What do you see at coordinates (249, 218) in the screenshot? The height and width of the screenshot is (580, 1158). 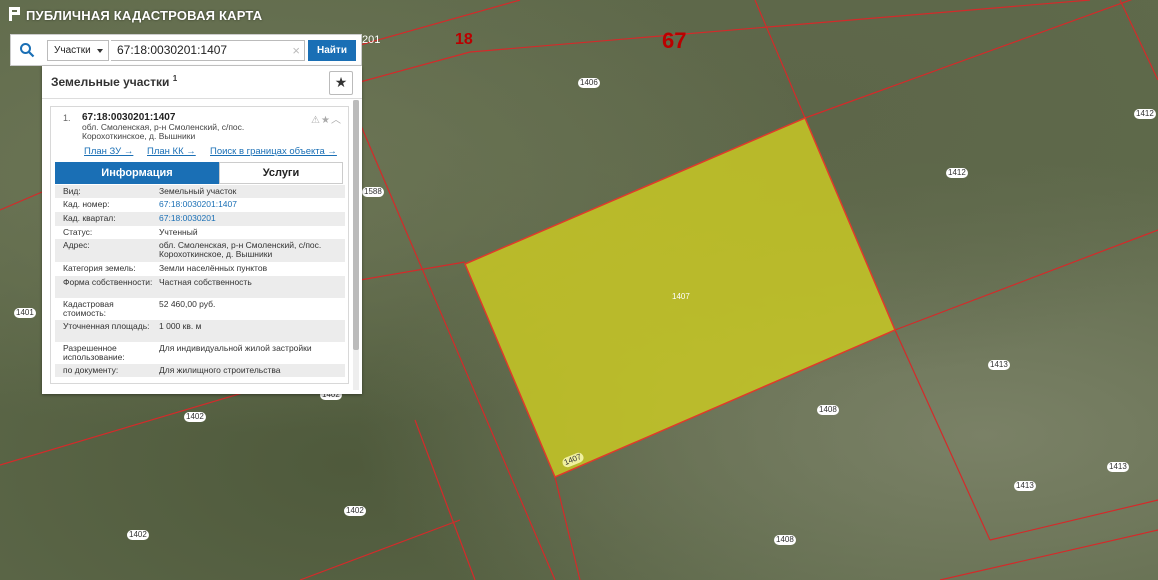 I see `info-value-link: 67:18:0030201` at bounding box center [249, 218].